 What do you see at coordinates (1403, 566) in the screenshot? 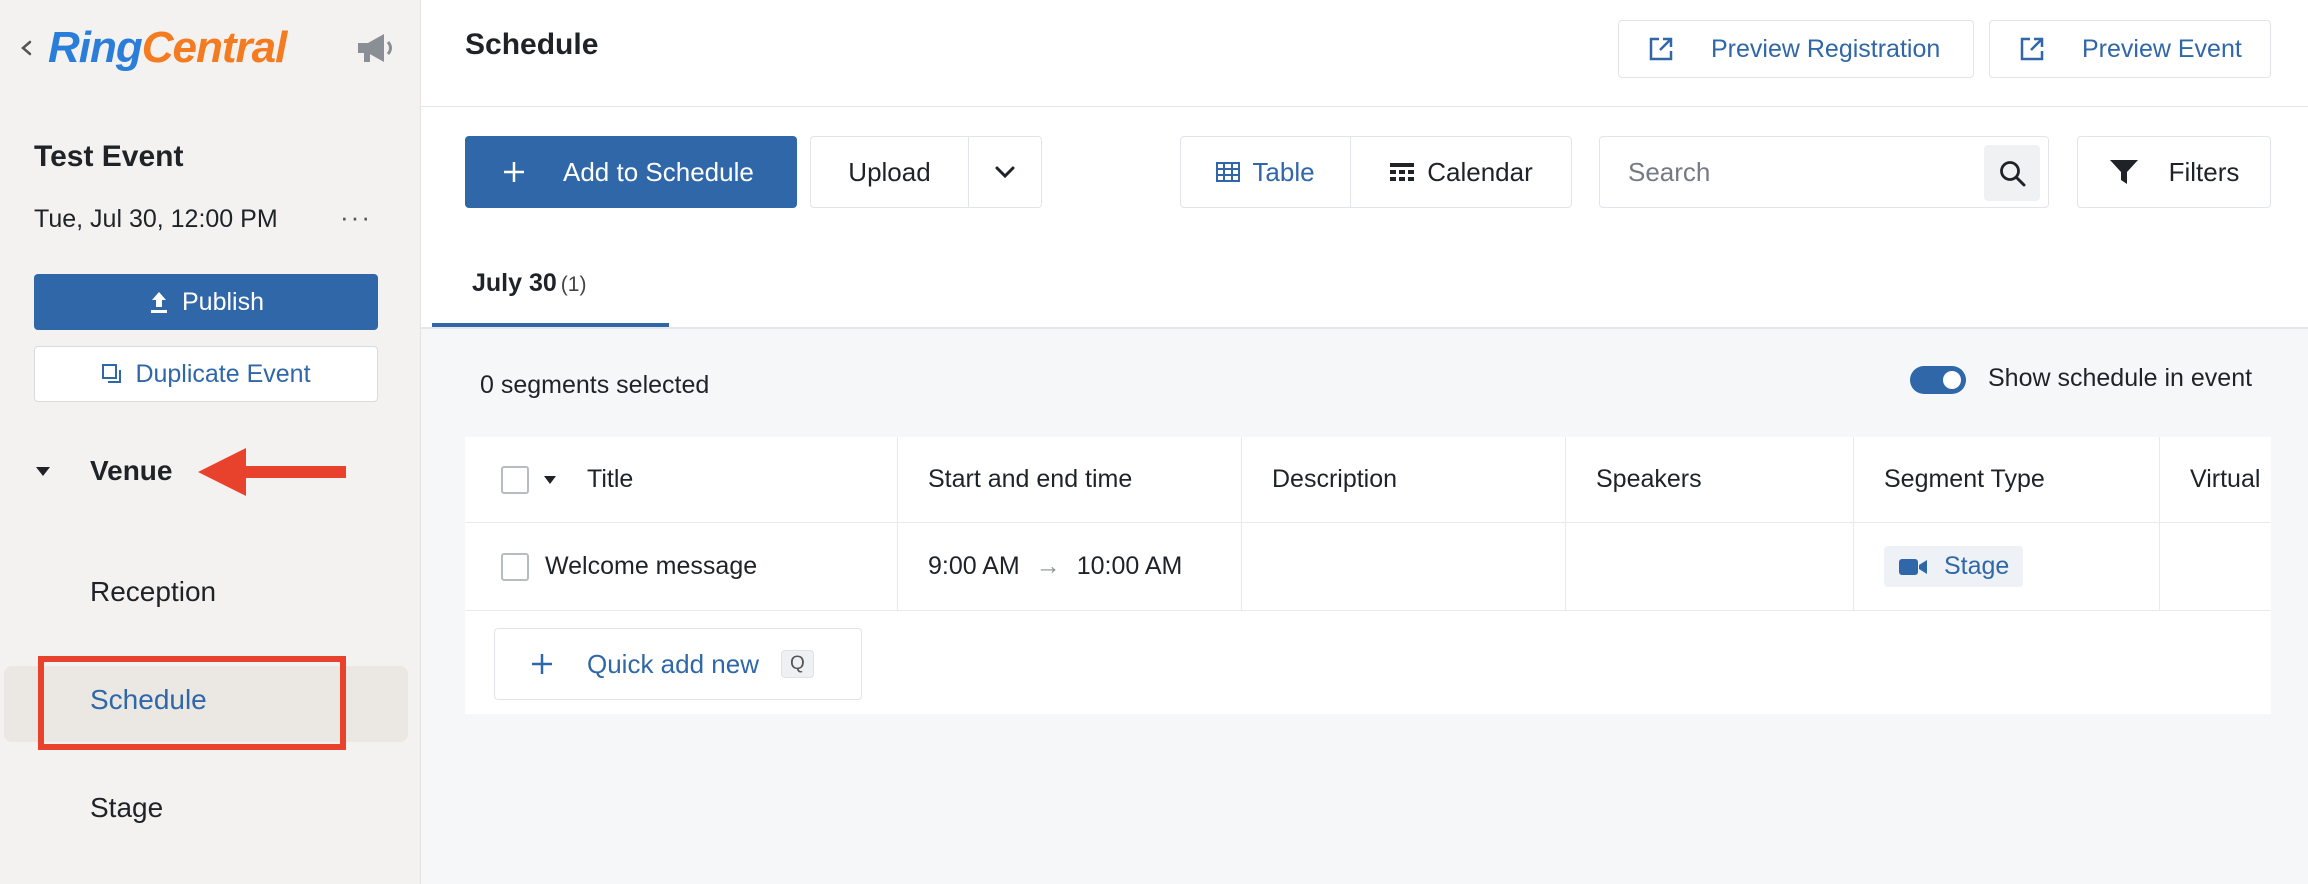
I see `row-description` at bounding box center [1403, 566].